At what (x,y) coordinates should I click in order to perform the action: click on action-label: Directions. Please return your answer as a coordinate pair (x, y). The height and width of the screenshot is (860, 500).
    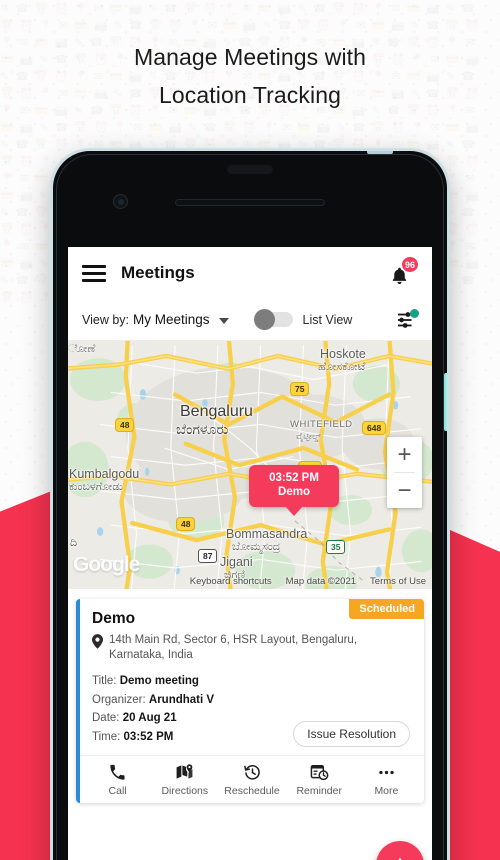
    Looking at the image, I should click on (185, 791).